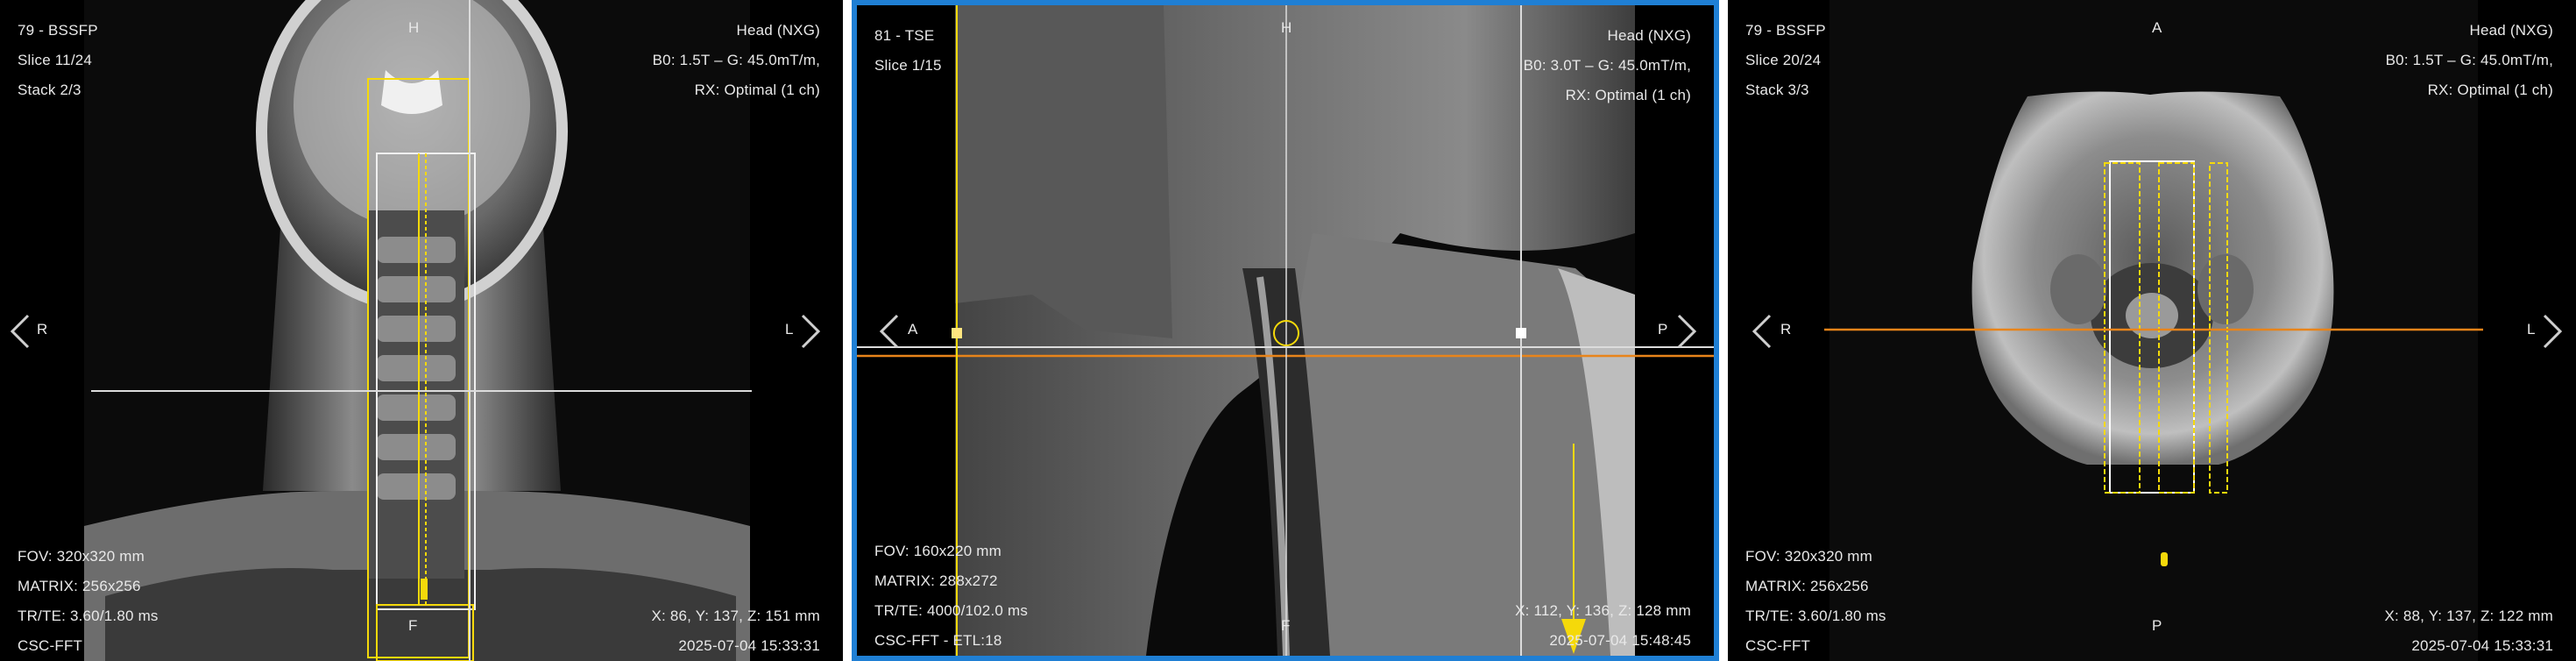  Describe the element at coordinates (951, 610) in the screenshot. I see `tr-te: TR/TE: 4000/102.0 ms` at that location.